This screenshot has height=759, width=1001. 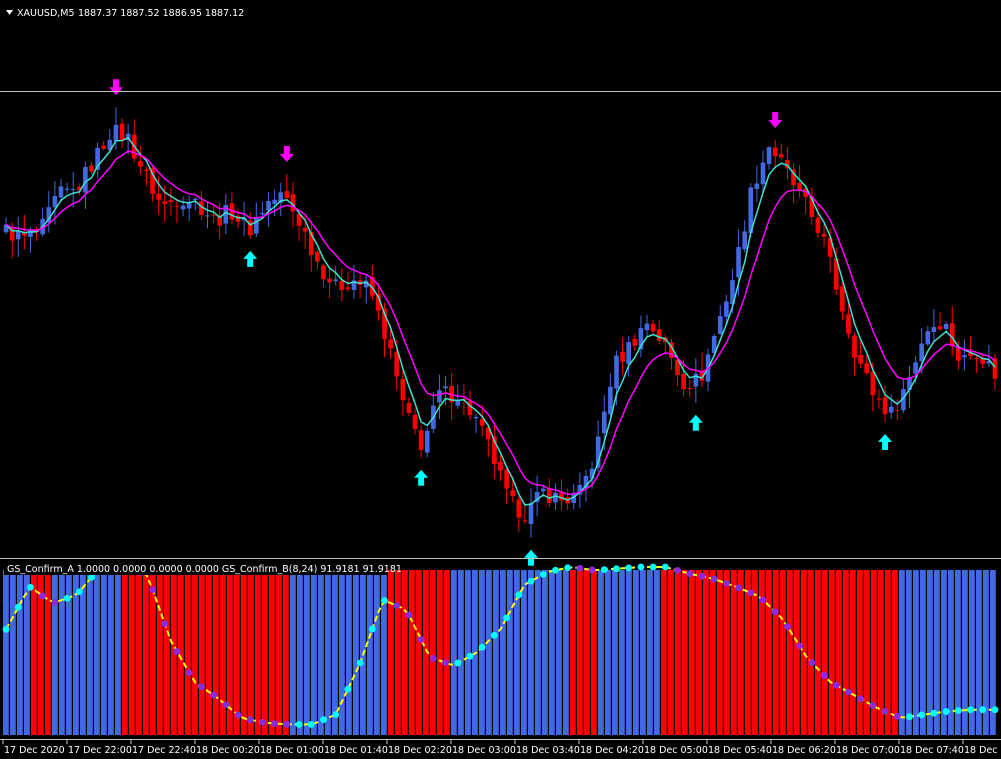 I want to click on ohlc-label: 1887.37 1887.52 1886.95 1887.12, so click(x=161, y=13).